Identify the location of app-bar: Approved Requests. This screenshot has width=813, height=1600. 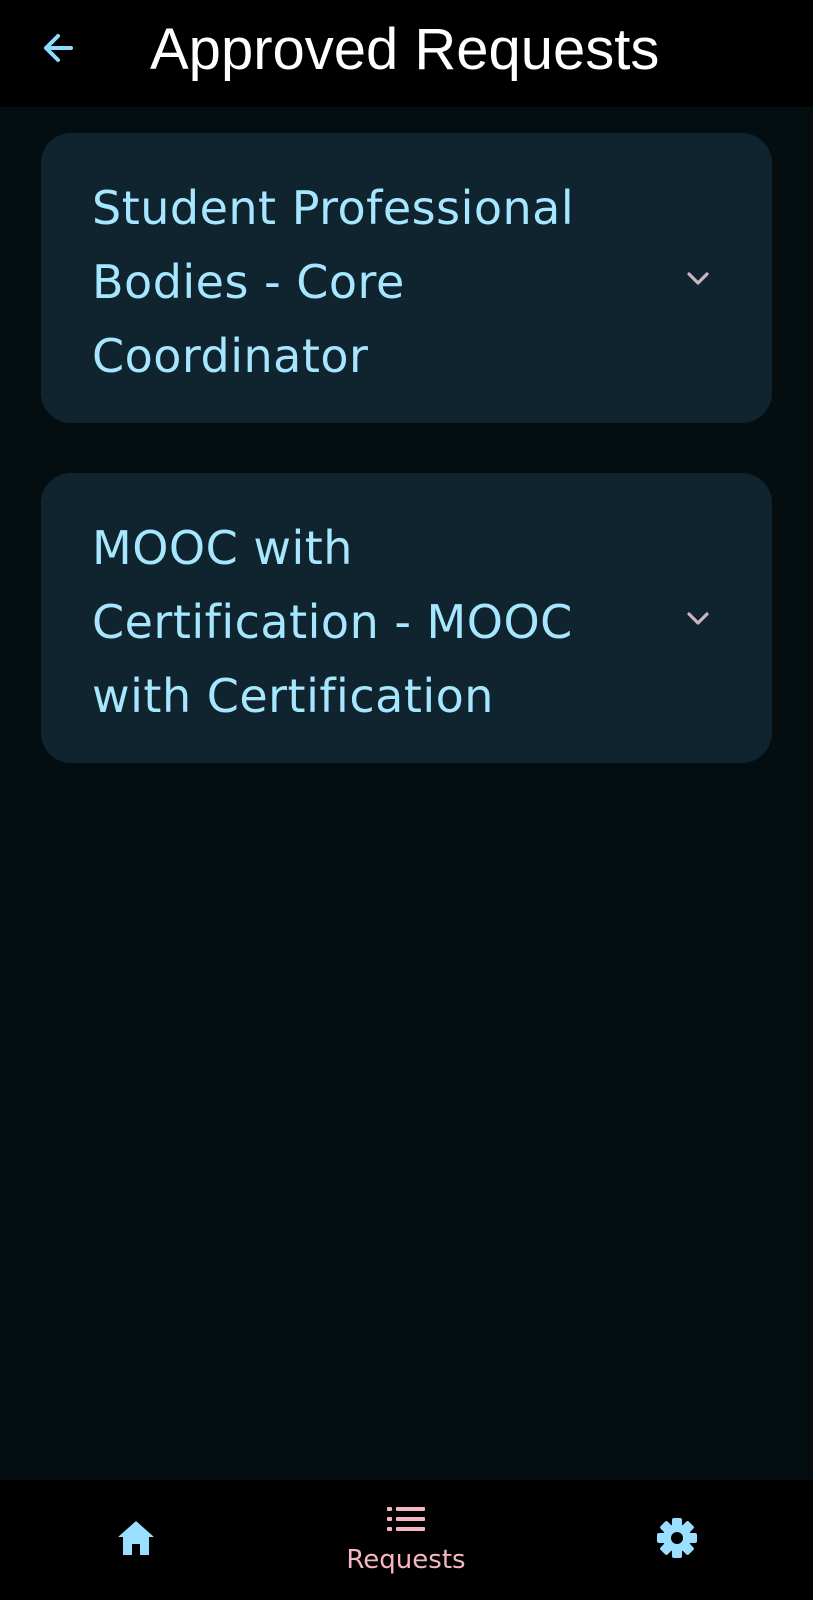
(406, 53).